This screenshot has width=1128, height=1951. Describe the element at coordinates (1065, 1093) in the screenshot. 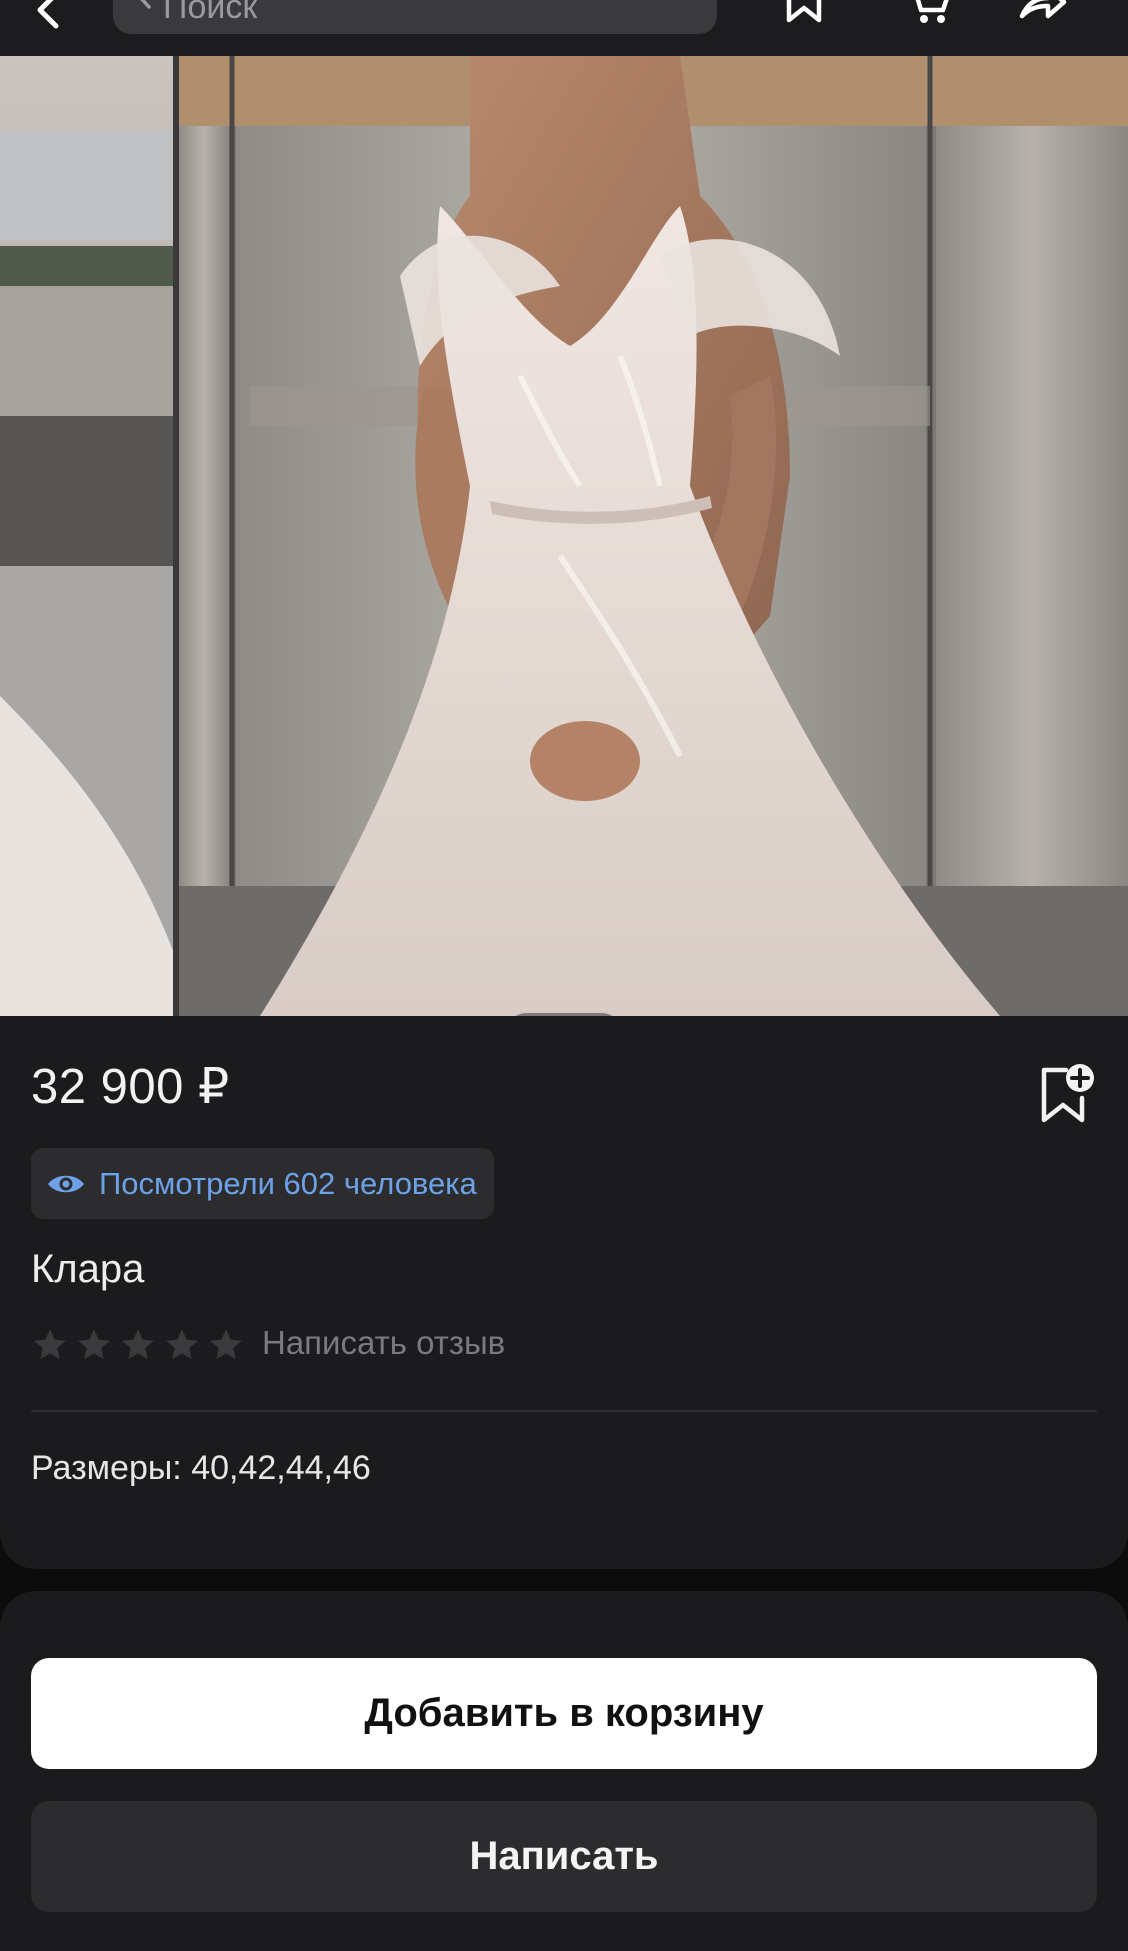

I see `bookmark-add-icon` at that location.